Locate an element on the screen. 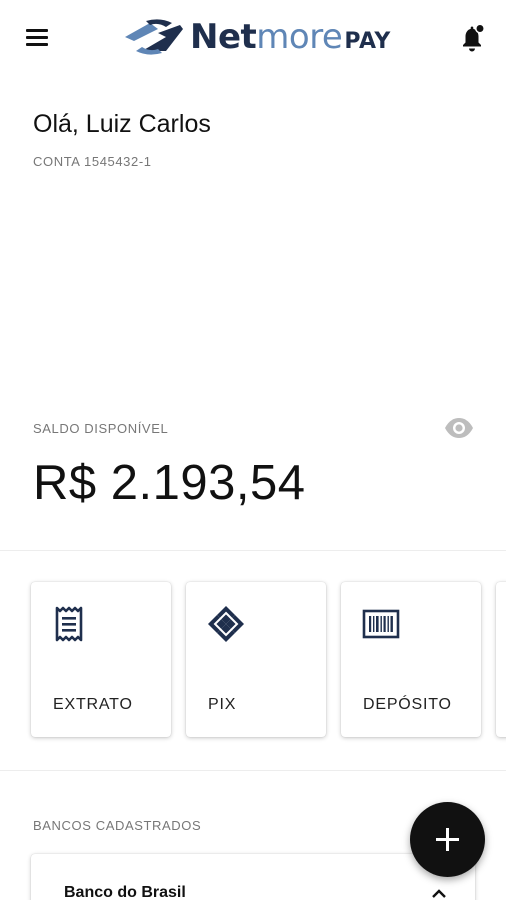 The width and height of the screenshot is (506, 900). extrato-card: EXTRATO is located at coordinates (101, 659).